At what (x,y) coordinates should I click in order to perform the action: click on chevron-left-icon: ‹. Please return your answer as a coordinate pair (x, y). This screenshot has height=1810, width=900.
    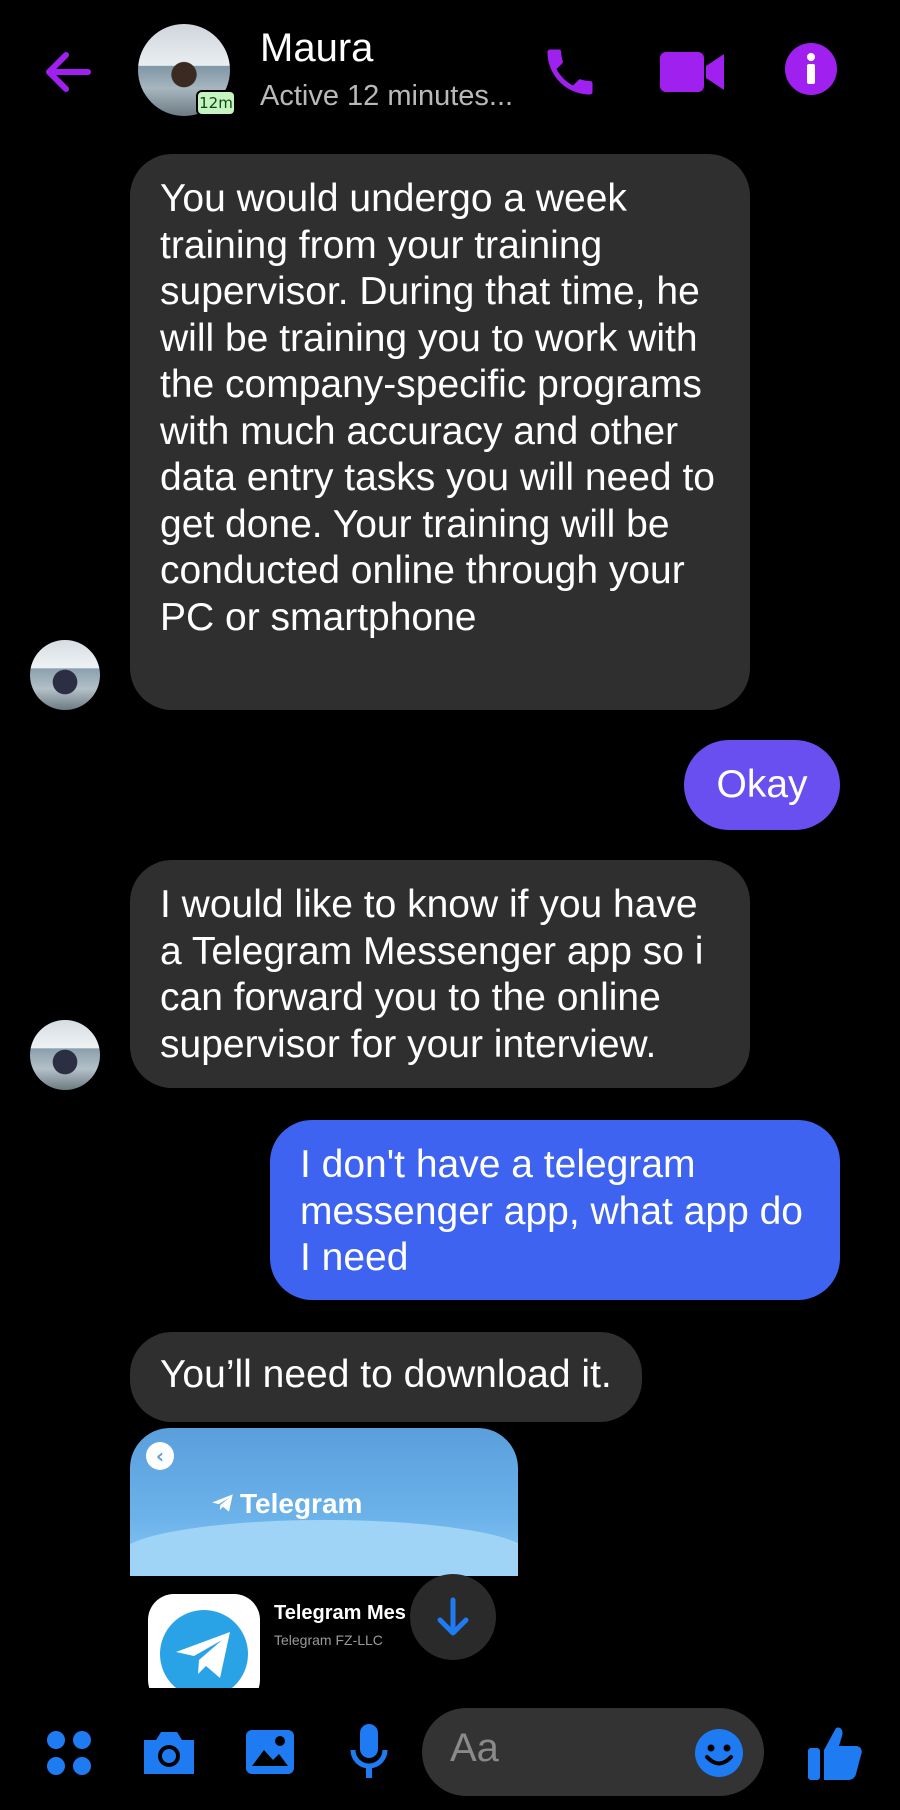
    Looking at the image, I should click on (160, 1456).